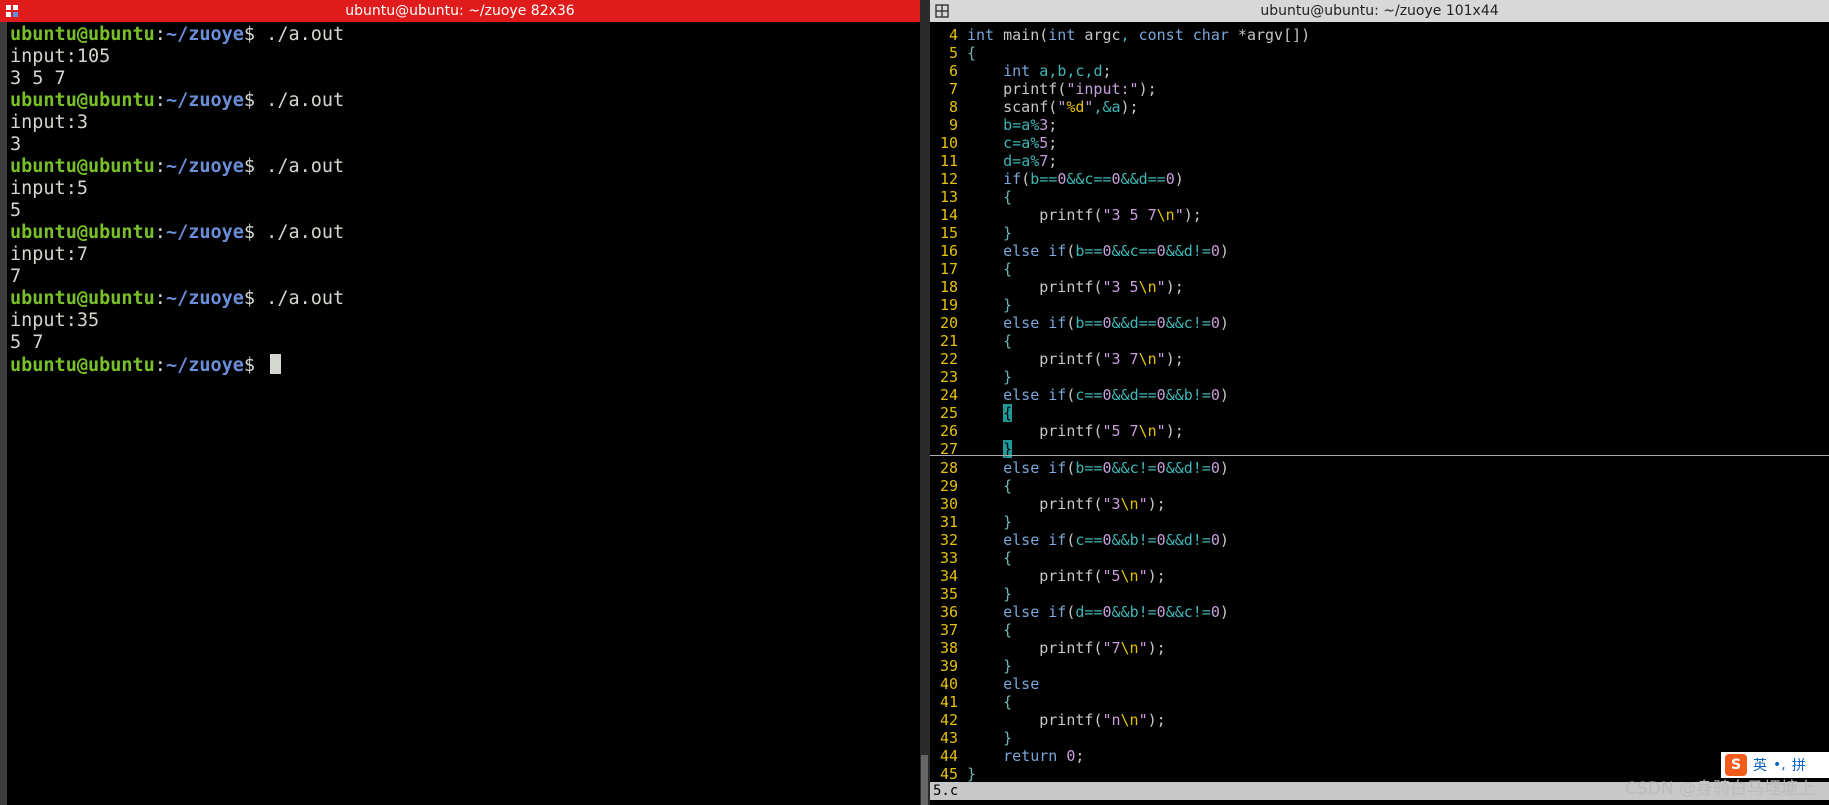  I want to click on code-line: 9 b=a%3;, so click(1379, 125).